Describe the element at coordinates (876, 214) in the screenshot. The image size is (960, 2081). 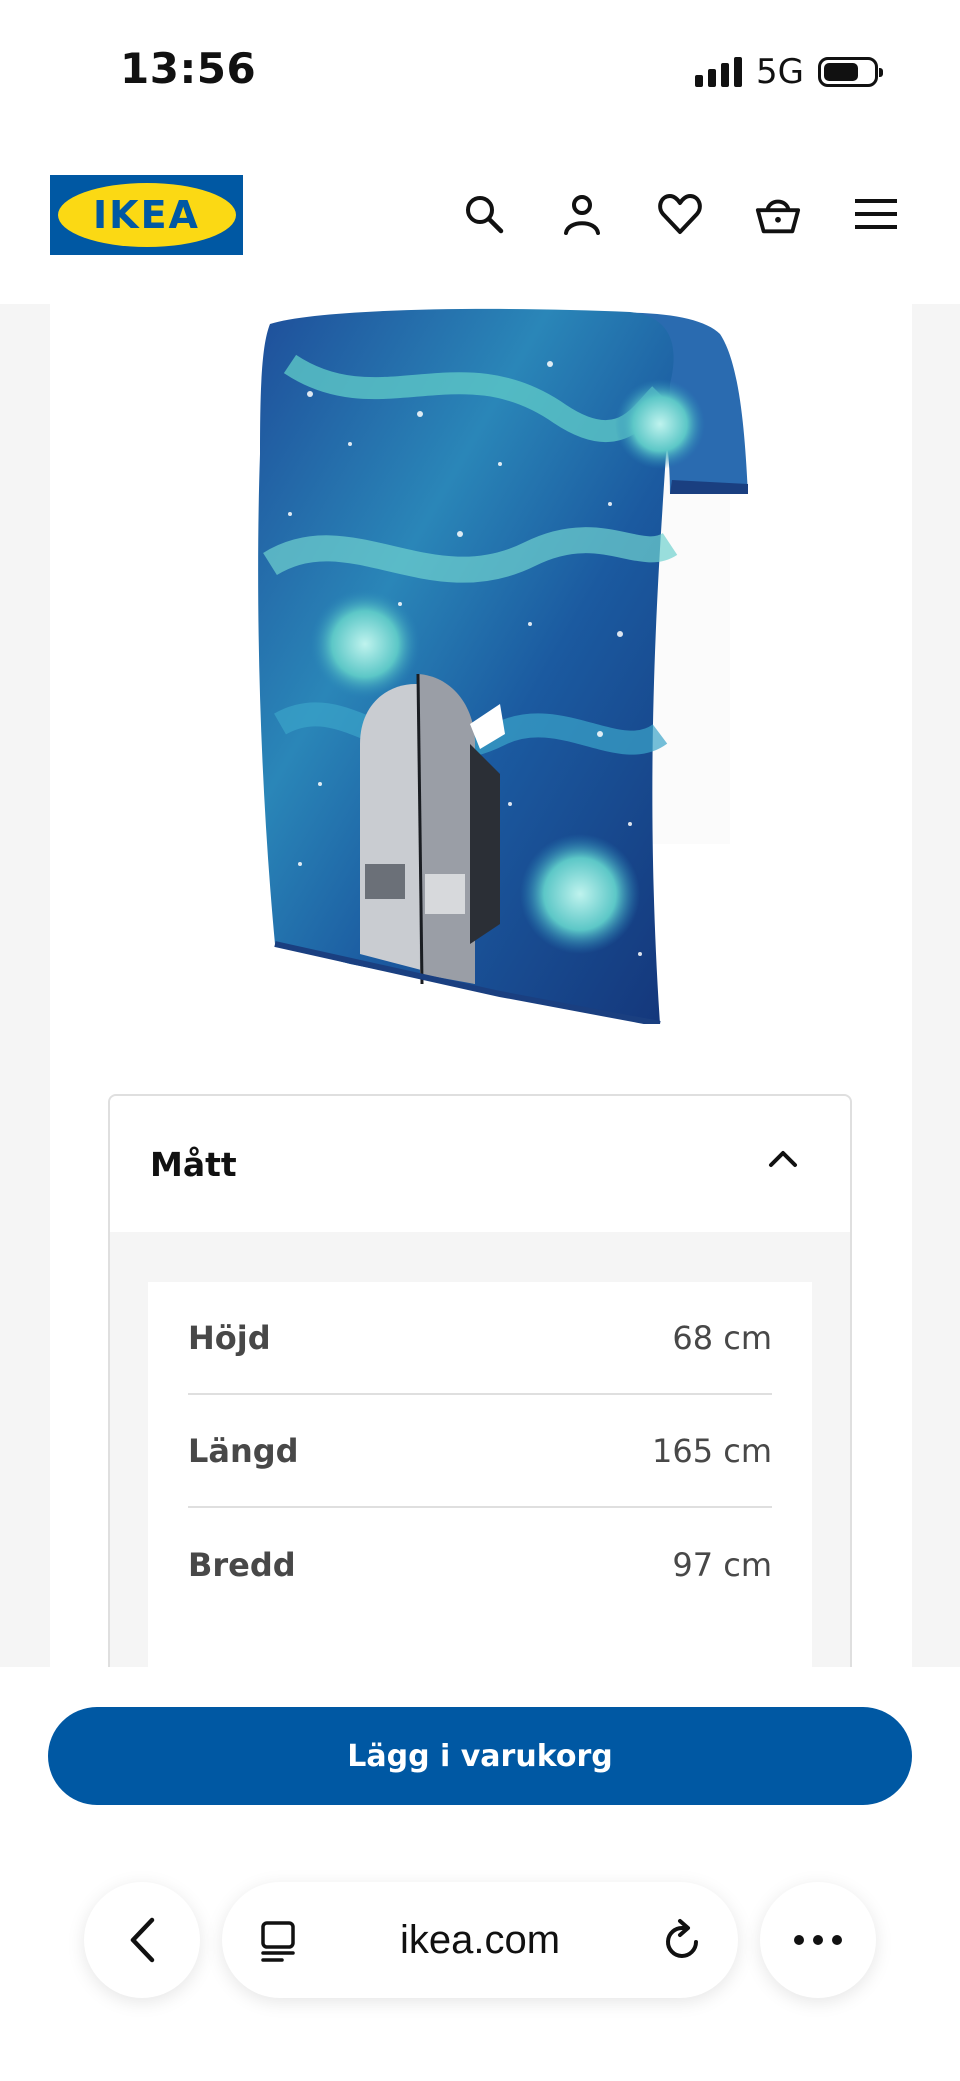
I see `menu-icon` at that location.